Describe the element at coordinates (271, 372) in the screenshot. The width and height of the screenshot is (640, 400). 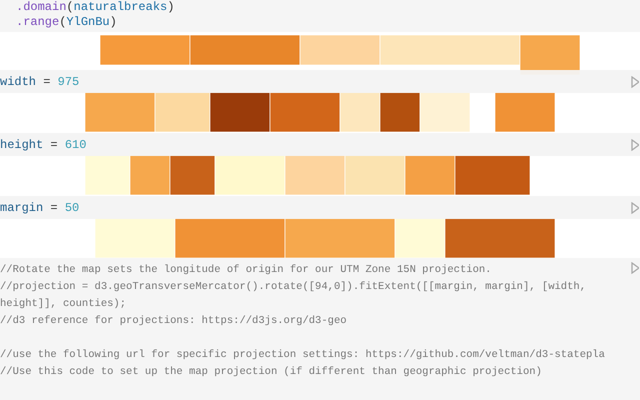
I see `code-comment: //Use this code to set up the map projection (if different than geographic projection)` at that location.